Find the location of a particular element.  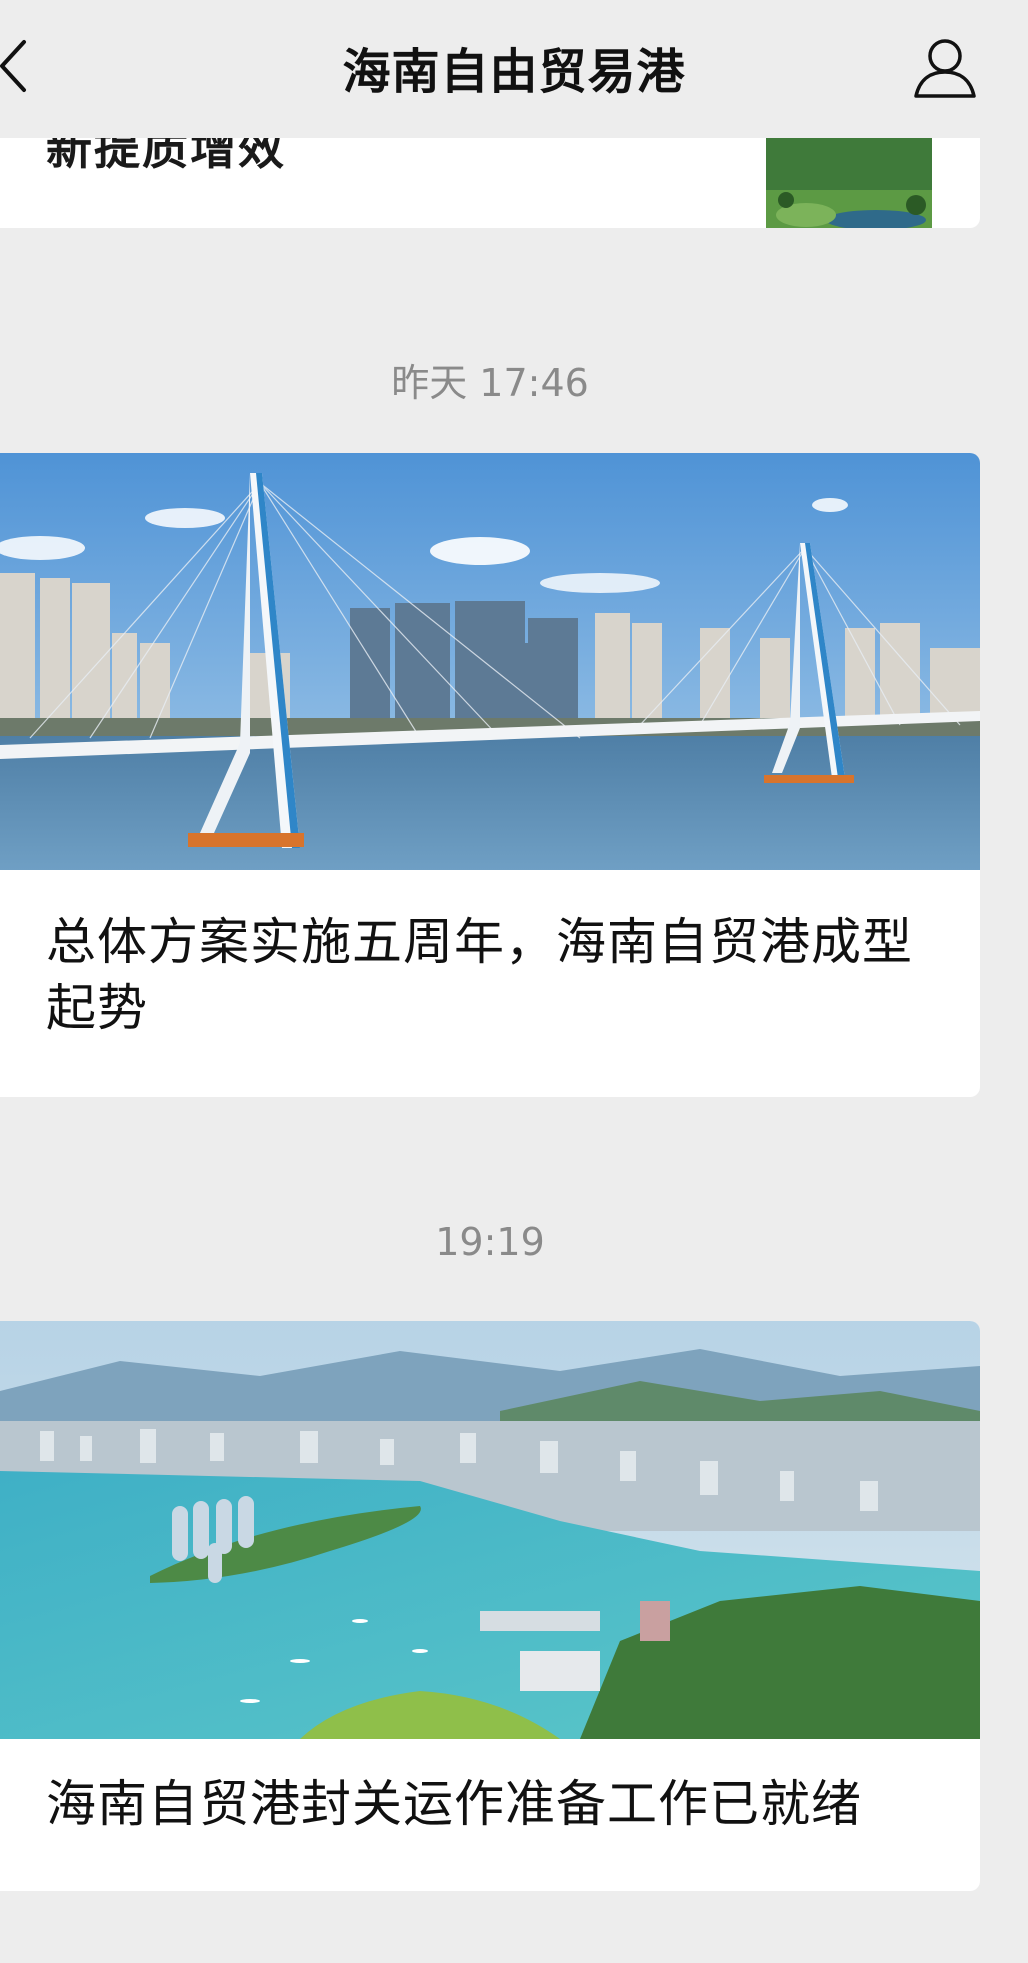

page-title: 海南自由贸易港 is located at coordinates (514, 72).